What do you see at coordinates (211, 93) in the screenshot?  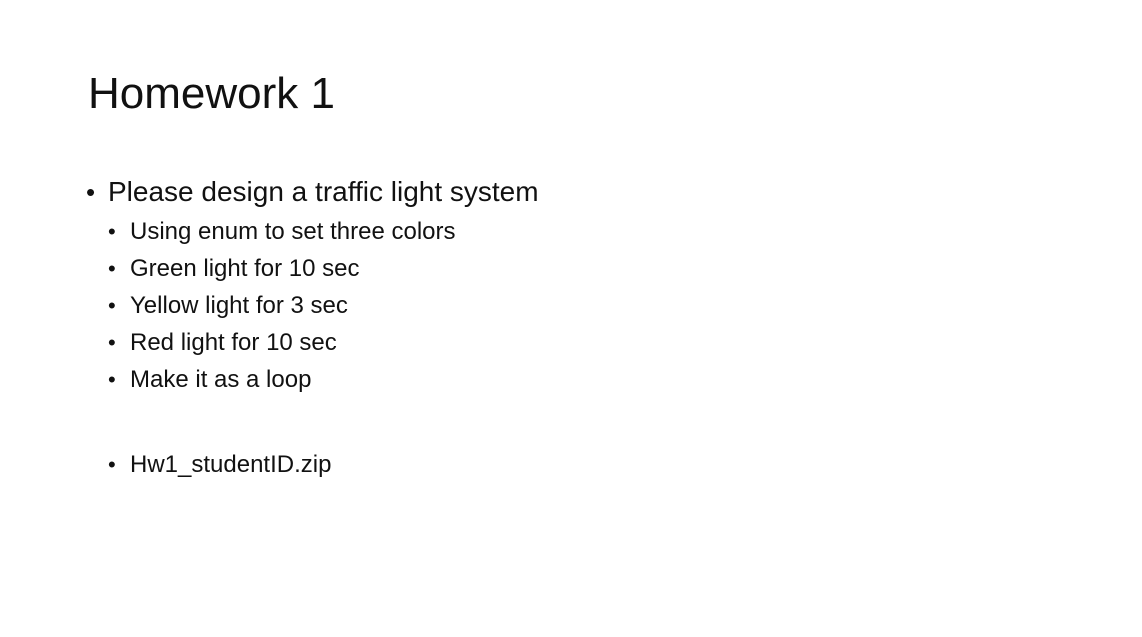 I see `slide-title: Homework 1` at bounding box center [211, 93].